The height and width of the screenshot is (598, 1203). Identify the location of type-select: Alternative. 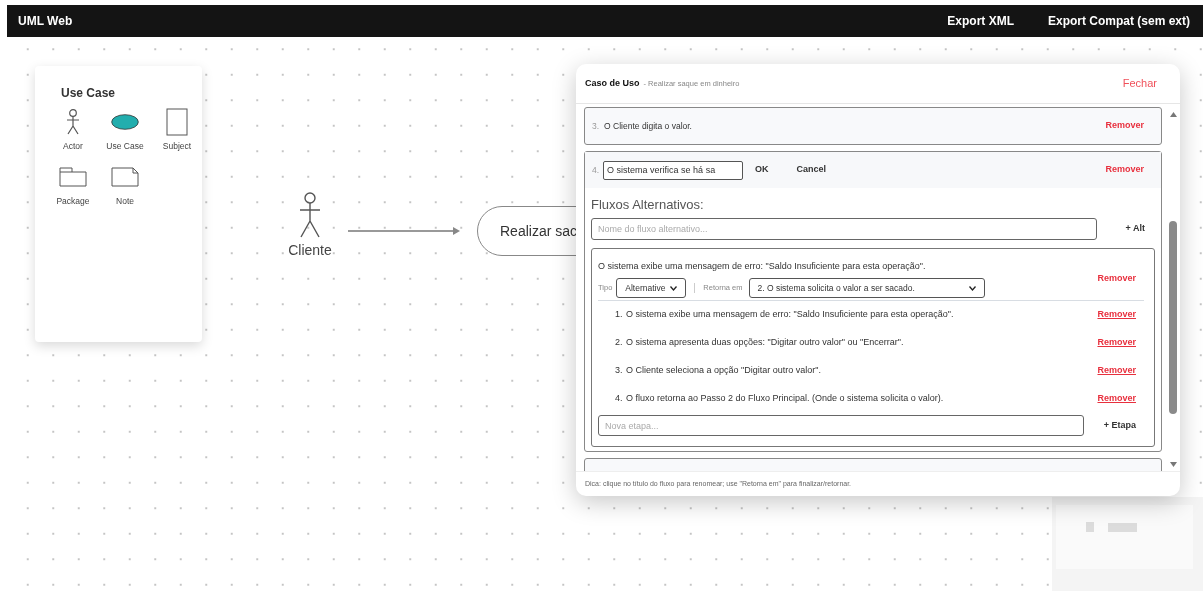
(651, 288).